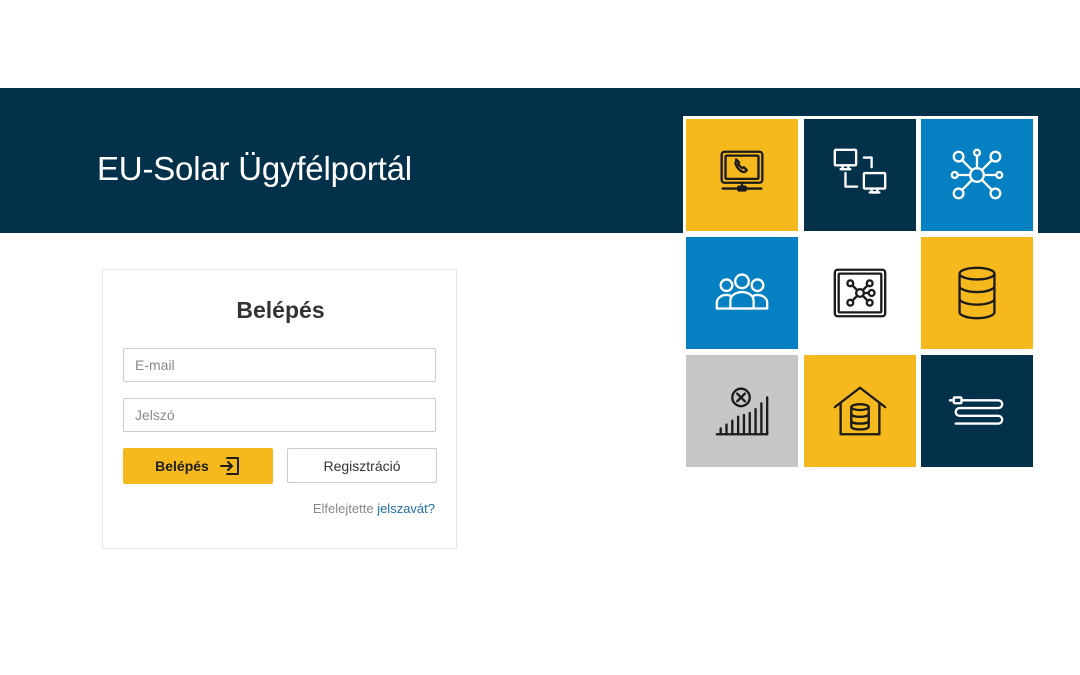 The height and width of the screenshot is (675, 1080). I want to click on tile-hub, so click(977, 175).